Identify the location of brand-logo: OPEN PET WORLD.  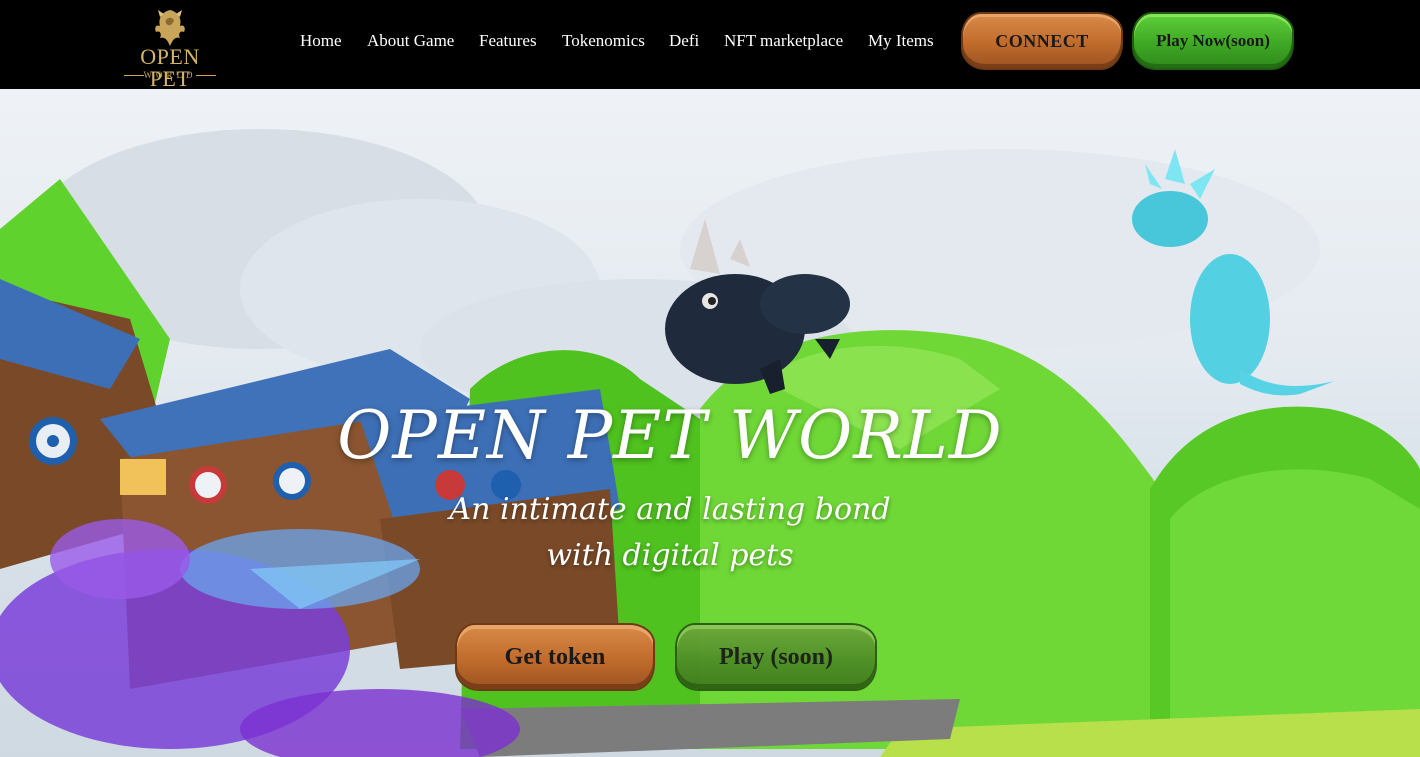
(170, 49).